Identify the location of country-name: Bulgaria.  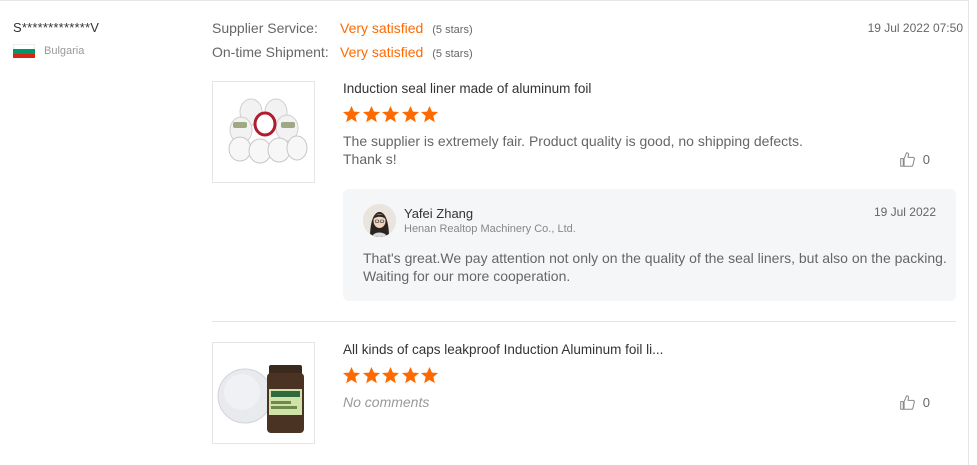
(64, 51).